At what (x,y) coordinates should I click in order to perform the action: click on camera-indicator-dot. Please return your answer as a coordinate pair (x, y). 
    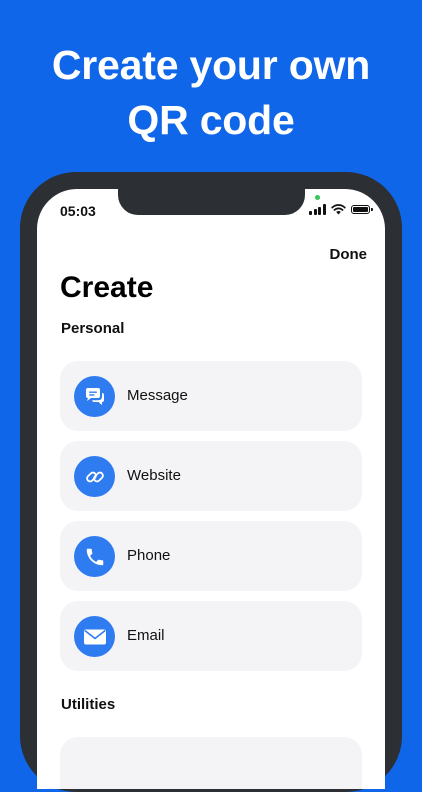
    Looking at the image, I should click on (317, 197).